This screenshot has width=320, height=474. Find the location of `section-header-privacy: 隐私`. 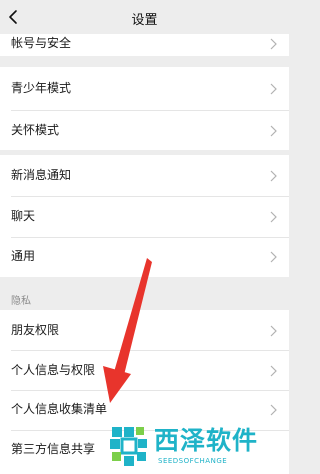

section-header-privacy: 隐私 is located at coordinates (21, 301).